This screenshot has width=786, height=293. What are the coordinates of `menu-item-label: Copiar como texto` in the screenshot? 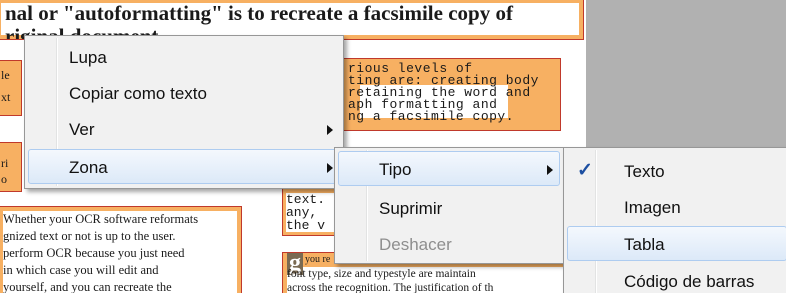 It's located at (138, 93).